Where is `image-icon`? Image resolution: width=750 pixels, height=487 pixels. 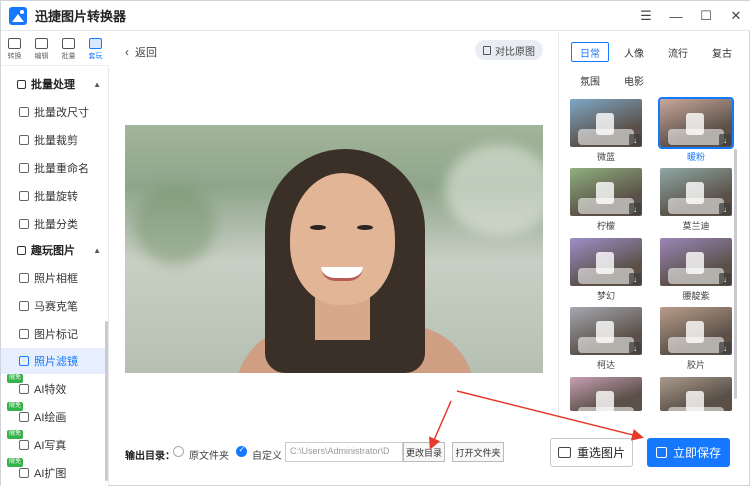 image-icon is located at coordinates (564, 452).